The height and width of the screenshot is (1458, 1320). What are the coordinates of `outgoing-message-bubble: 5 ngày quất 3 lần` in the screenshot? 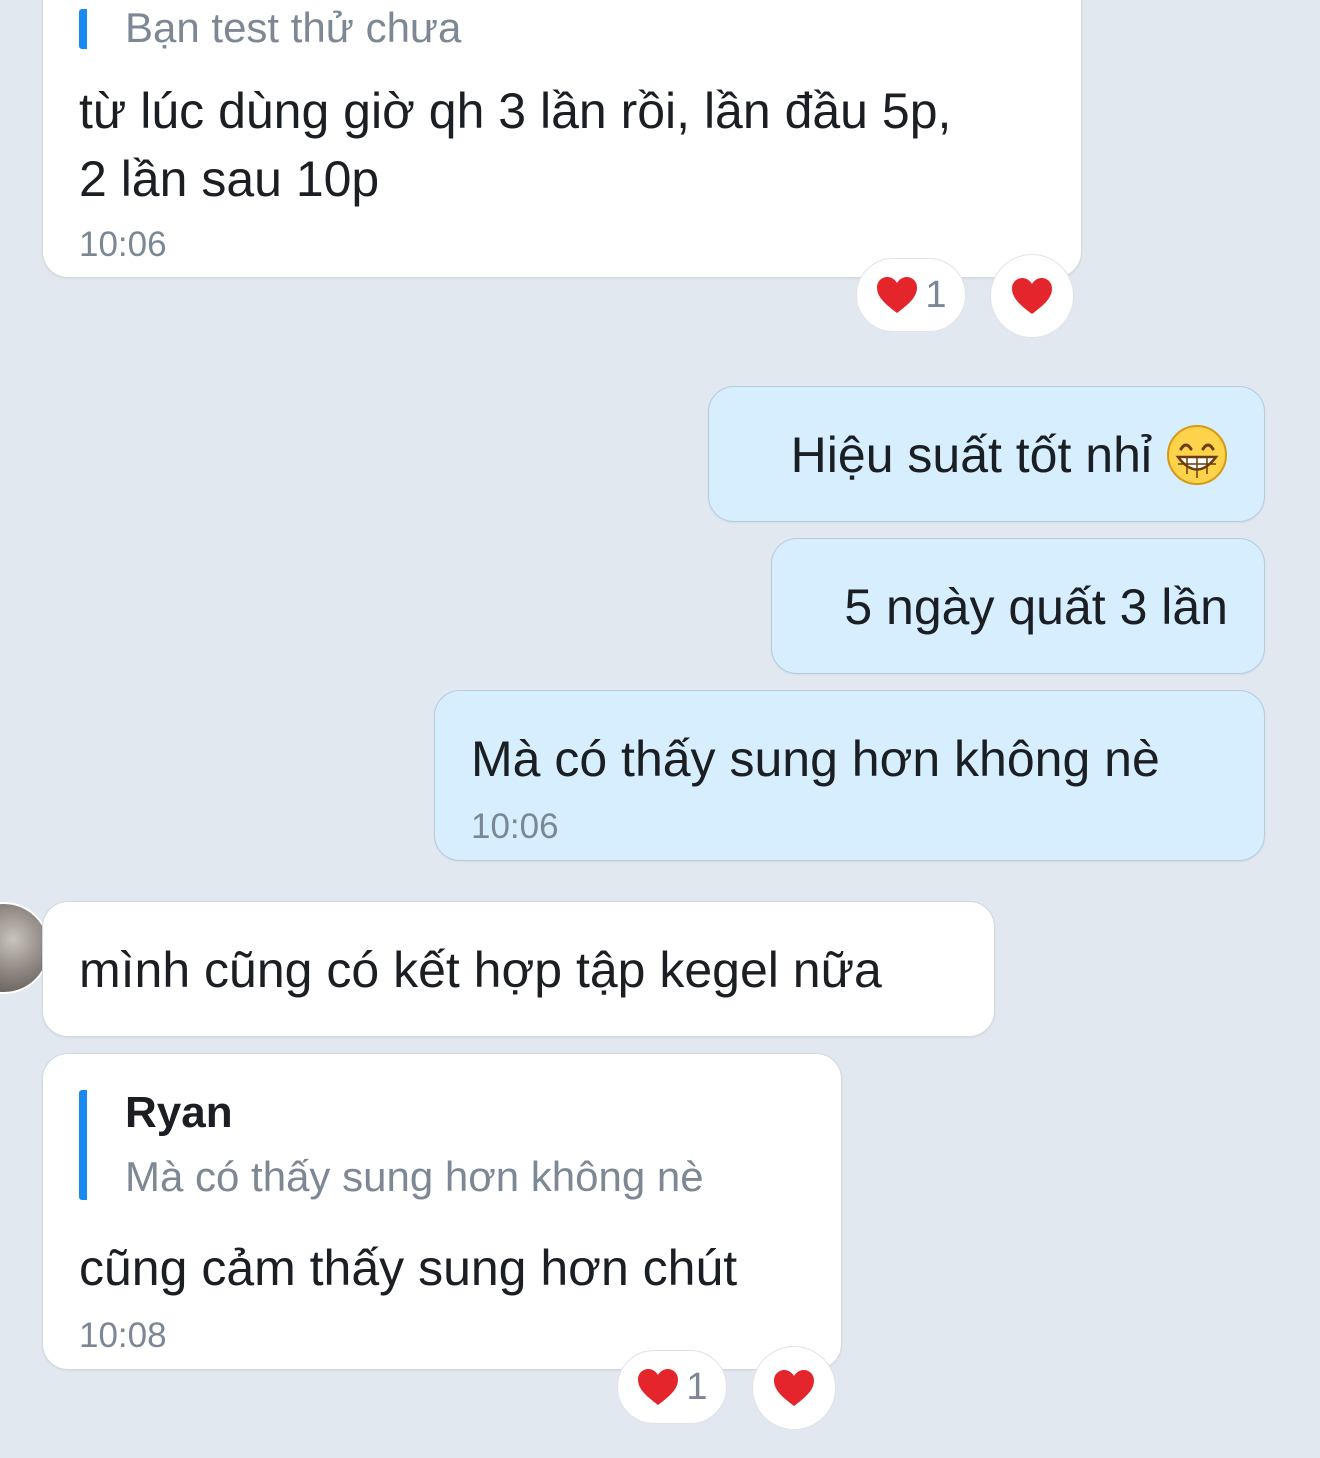 It's located at (1018, 606).